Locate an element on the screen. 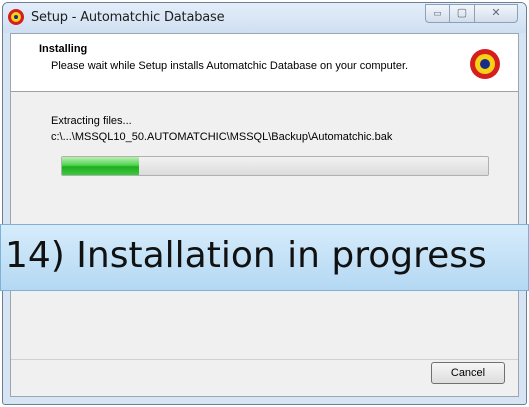 The width and height of the screenshot is (529, 407). footer-divider is located at coordinates (264, 359).